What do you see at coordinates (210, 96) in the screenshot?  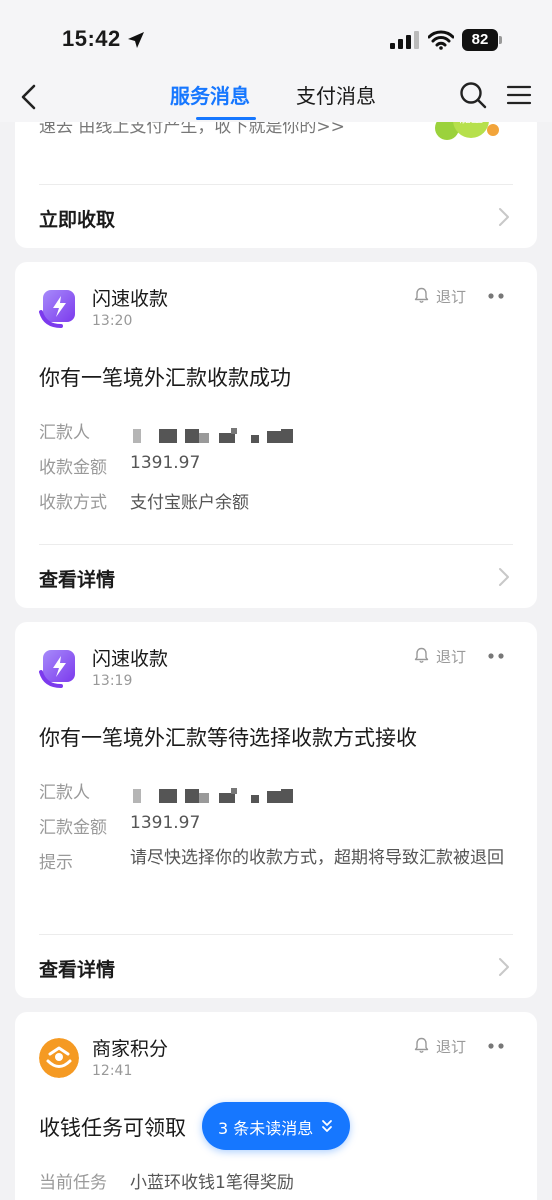 I see `tab-service-messages: 服务消息` at bounding box center [210, 96].